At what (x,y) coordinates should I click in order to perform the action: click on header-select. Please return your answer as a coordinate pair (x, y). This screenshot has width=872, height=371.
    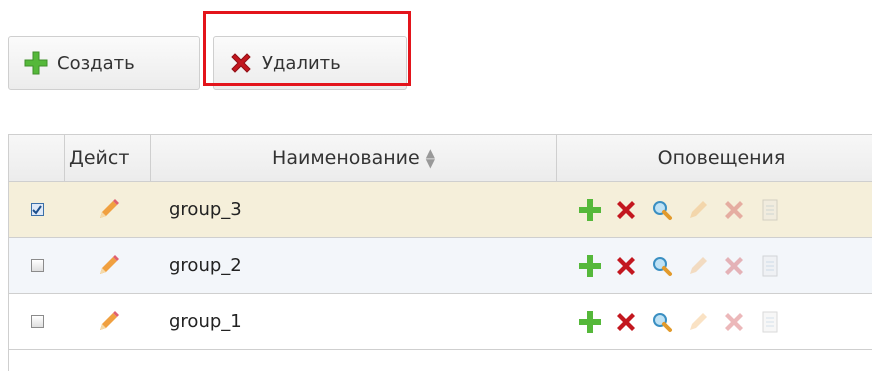
    Looking at the image, I should click on (37, 158).